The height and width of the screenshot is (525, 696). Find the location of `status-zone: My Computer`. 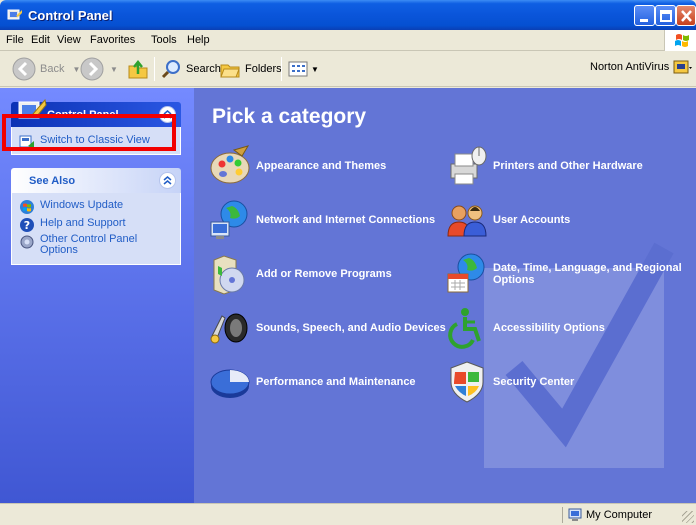

status-zone: My Computer is located at coordinates (610, 515).